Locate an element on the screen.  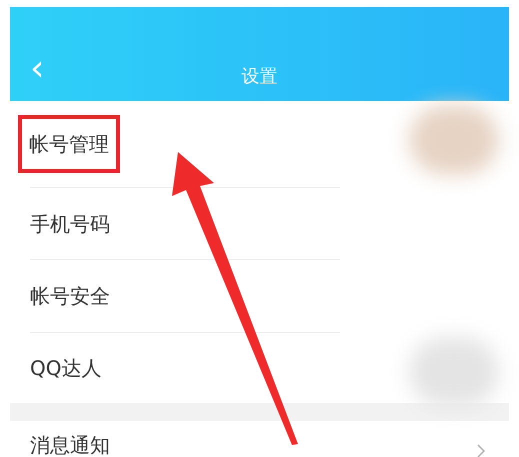
settings-item: 消息通知 is located at coordinates (70, 443).